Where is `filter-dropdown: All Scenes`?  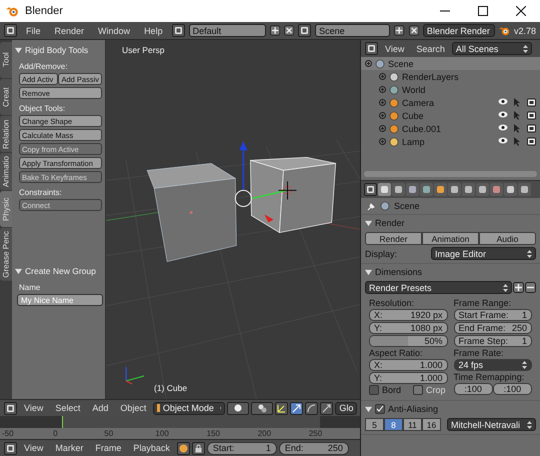 filter-dropdown: All Scenes is located at coordinates (492, 48).